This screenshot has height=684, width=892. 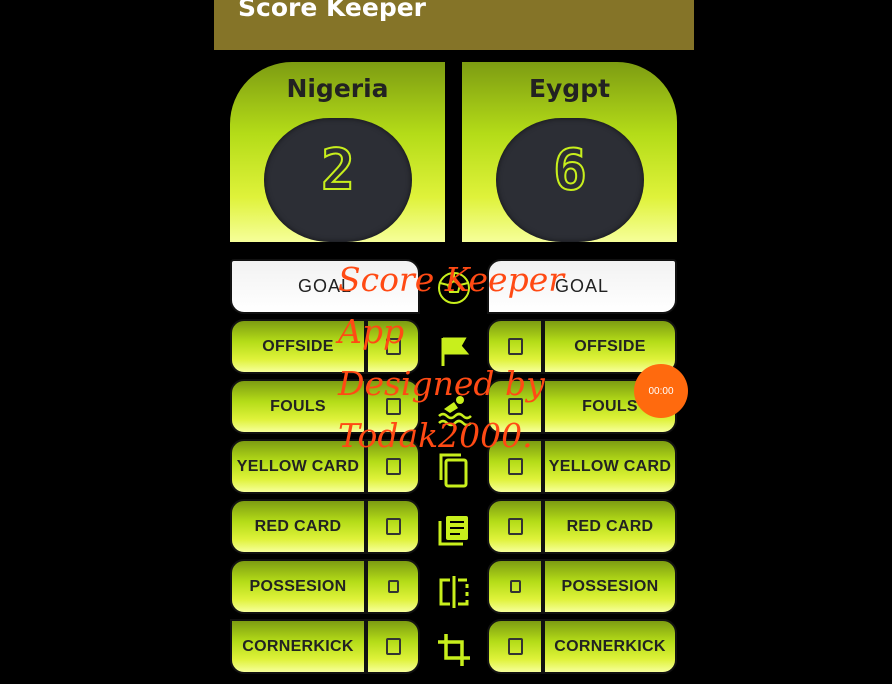 I want to click on cards-icon, so click(x=453, y=470).